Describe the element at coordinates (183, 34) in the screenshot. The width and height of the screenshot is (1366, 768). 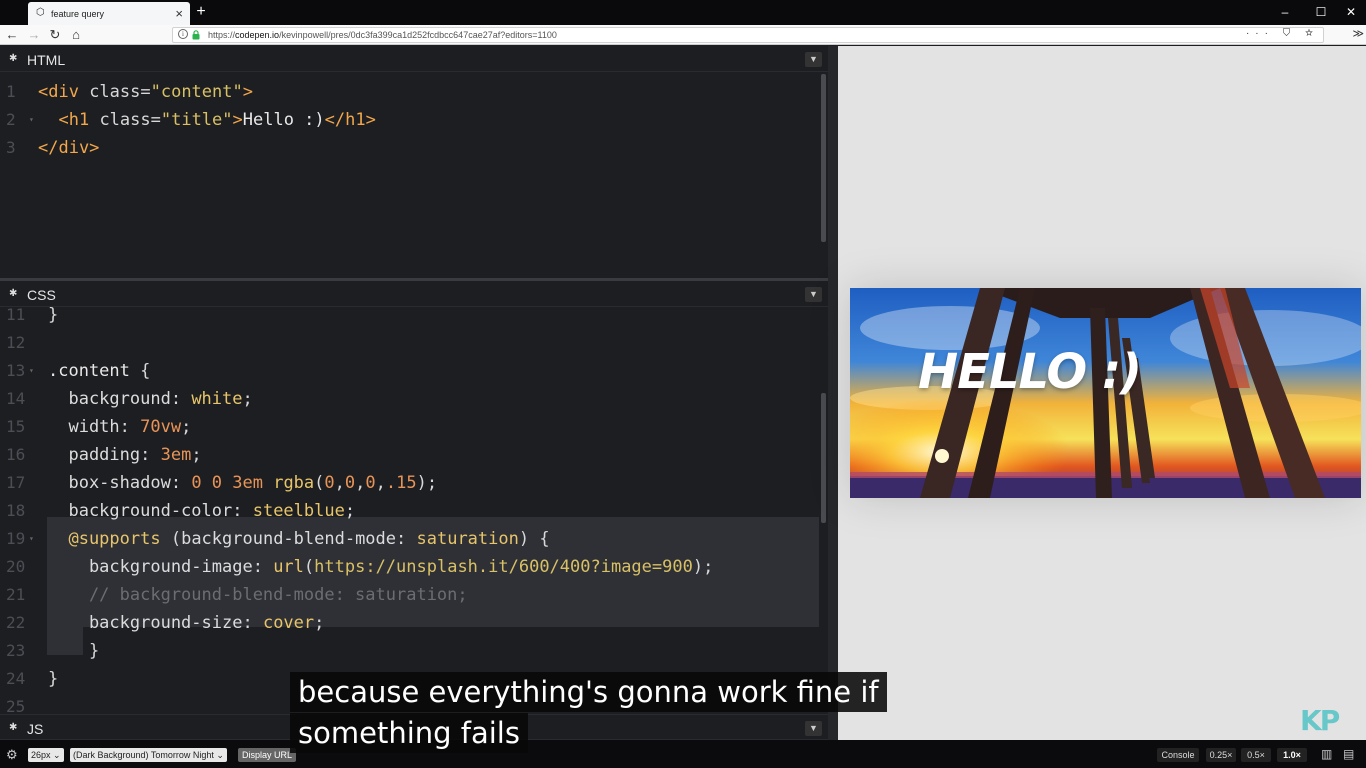
I see `info-icon: i` at that location.